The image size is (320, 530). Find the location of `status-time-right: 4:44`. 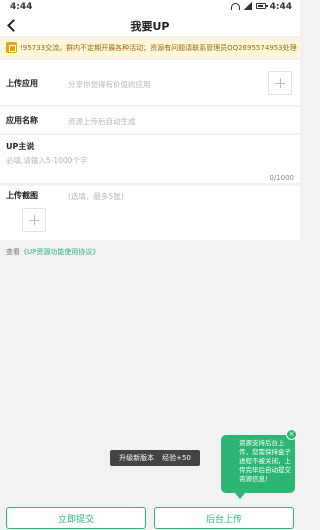

status-time-right: 4:44 is located at coordinates (280, 7).